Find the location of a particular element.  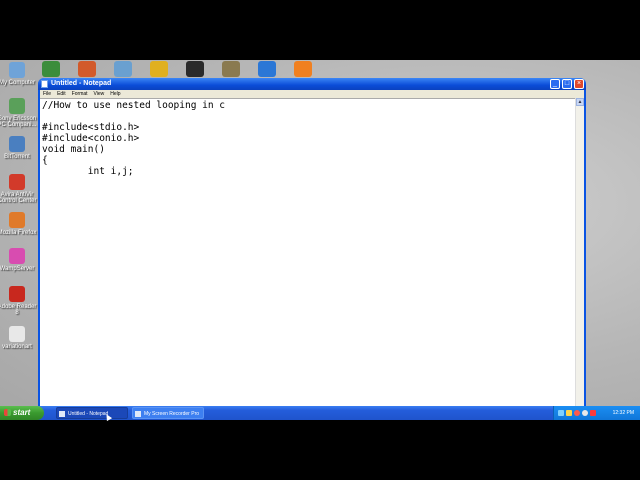

task-label: My Screen Recorder Pro is located at coordinates (172, 414).